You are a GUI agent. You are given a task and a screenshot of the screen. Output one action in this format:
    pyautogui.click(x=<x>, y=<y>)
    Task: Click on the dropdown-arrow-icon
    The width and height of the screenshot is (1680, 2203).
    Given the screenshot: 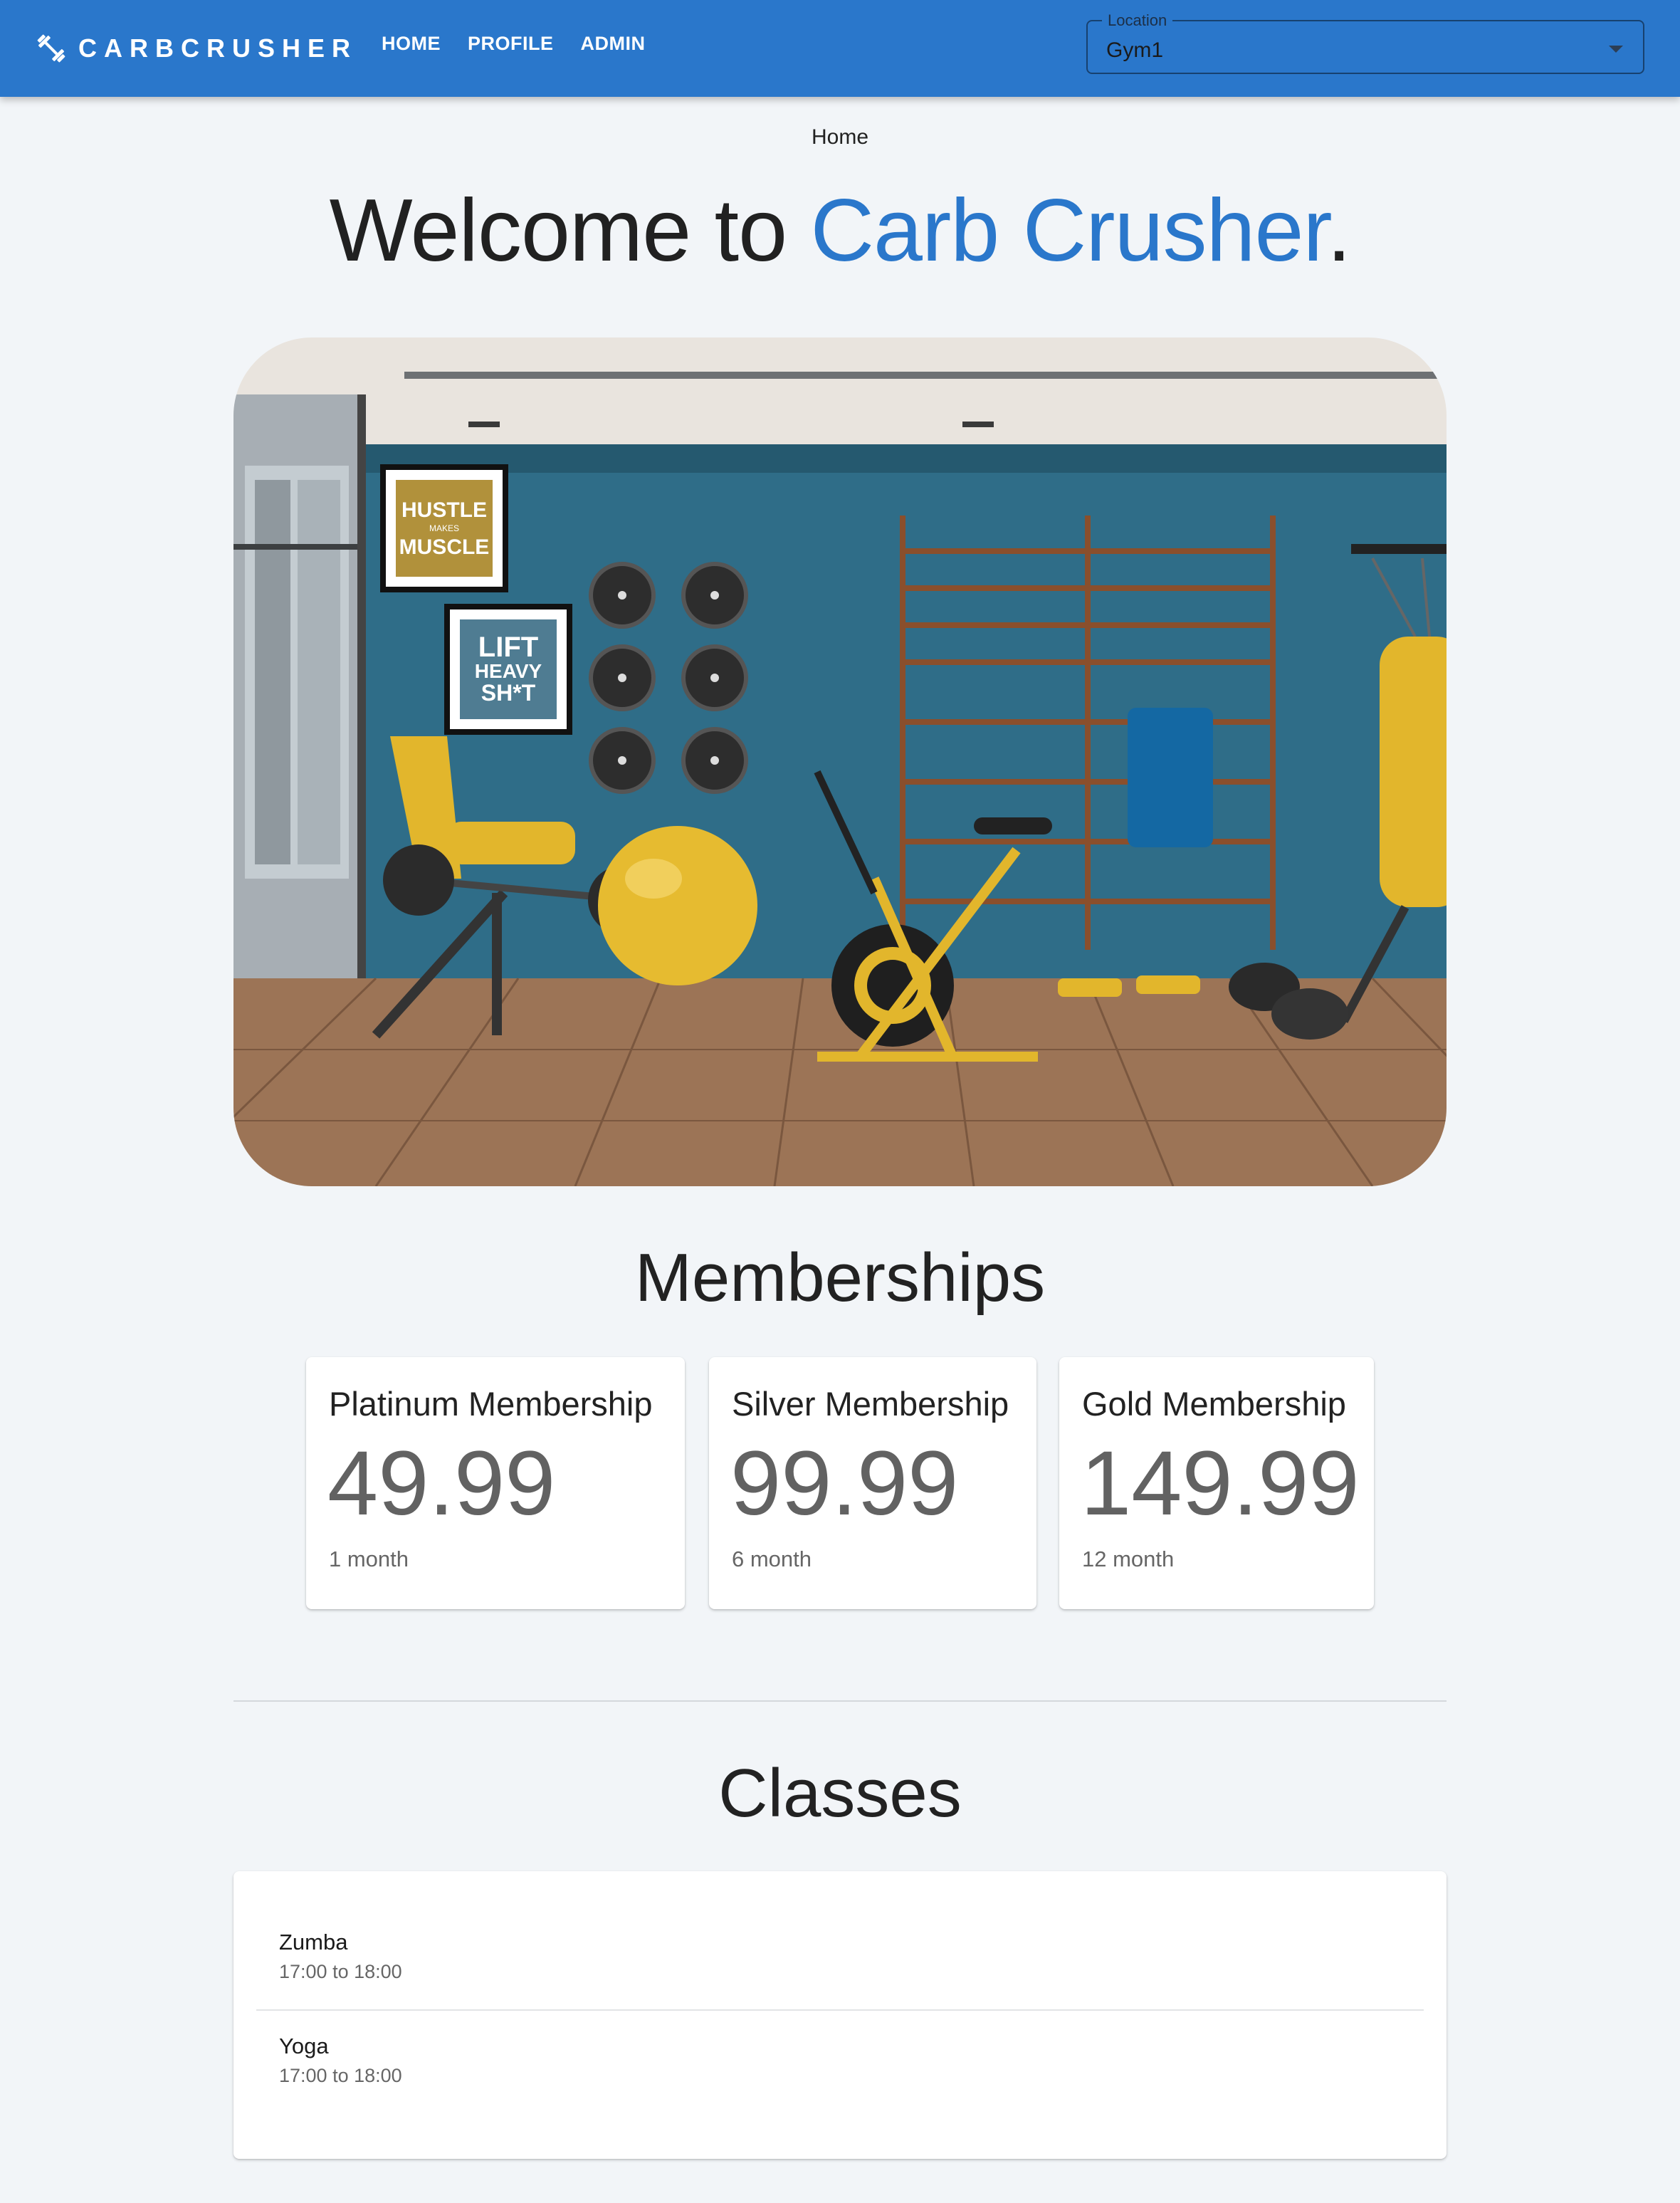 What is the action you would take?
    pyautogui.click(x=1616, y=50)
    